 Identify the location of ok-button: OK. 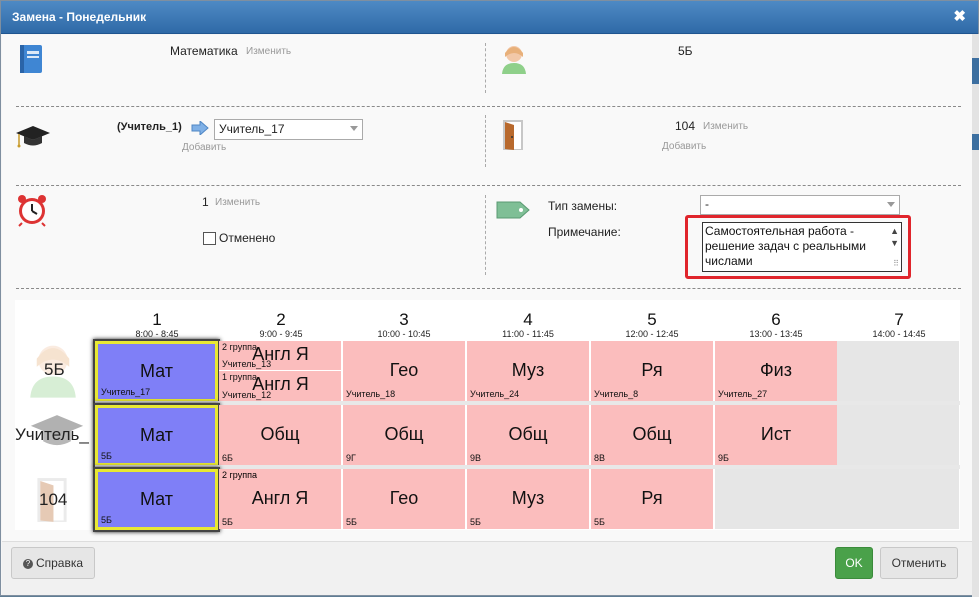
(854, 563).